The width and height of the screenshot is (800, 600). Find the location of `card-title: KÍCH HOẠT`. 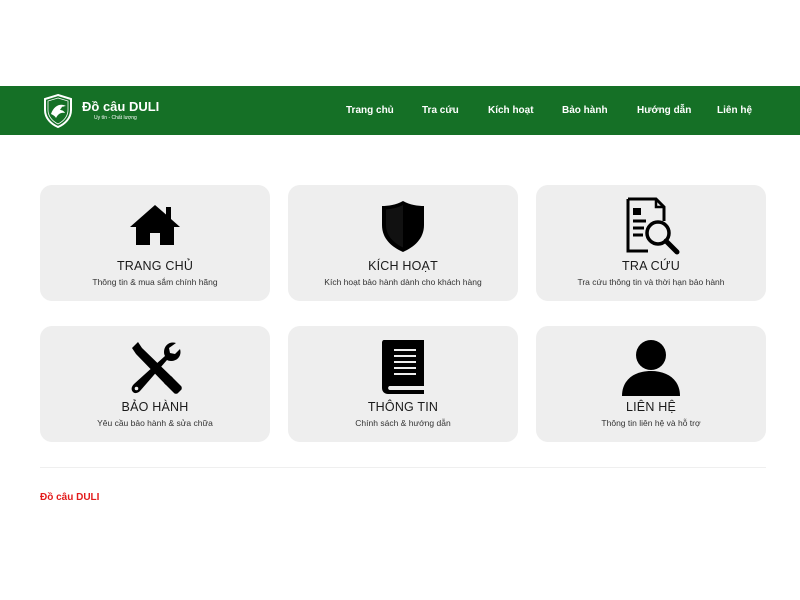

card-title: KÍCH HOẠT is located at coordinates (403, 266).